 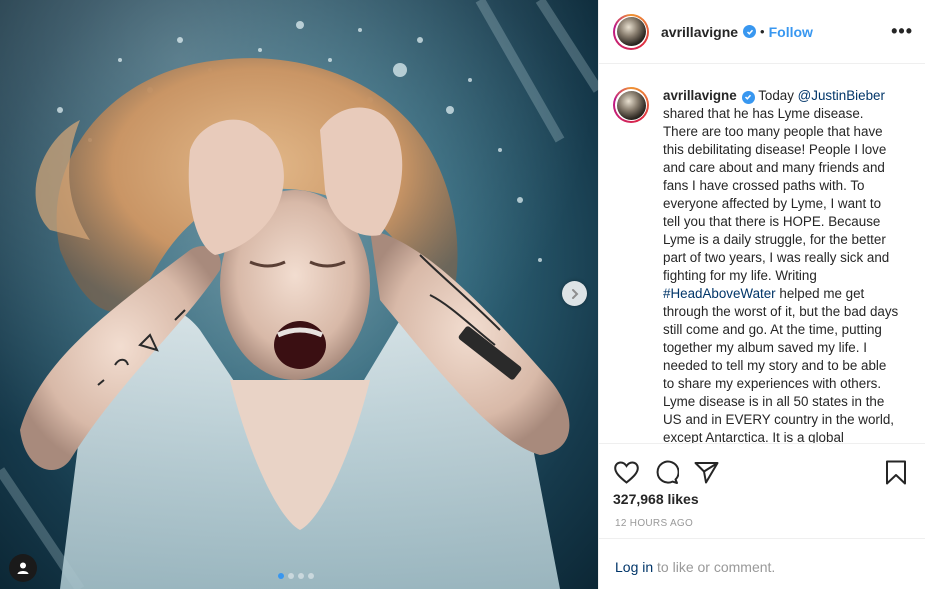 What do you see at coordinates (762, 518) in the screenshot?
I see `post-timestamp: 12 HOURS AGO` at bounding box center [762, 518].